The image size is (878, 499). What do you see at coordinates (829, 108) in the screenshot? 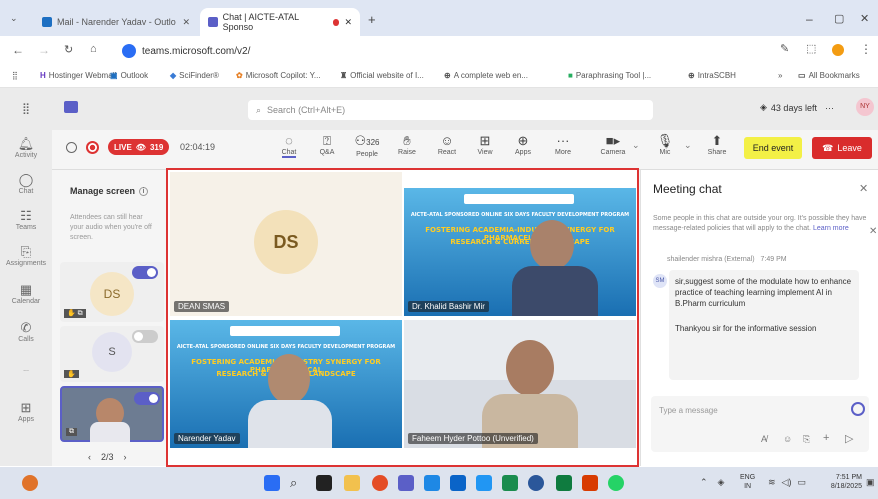
I see `more-icon: ···` at bounding box center [829, 108].